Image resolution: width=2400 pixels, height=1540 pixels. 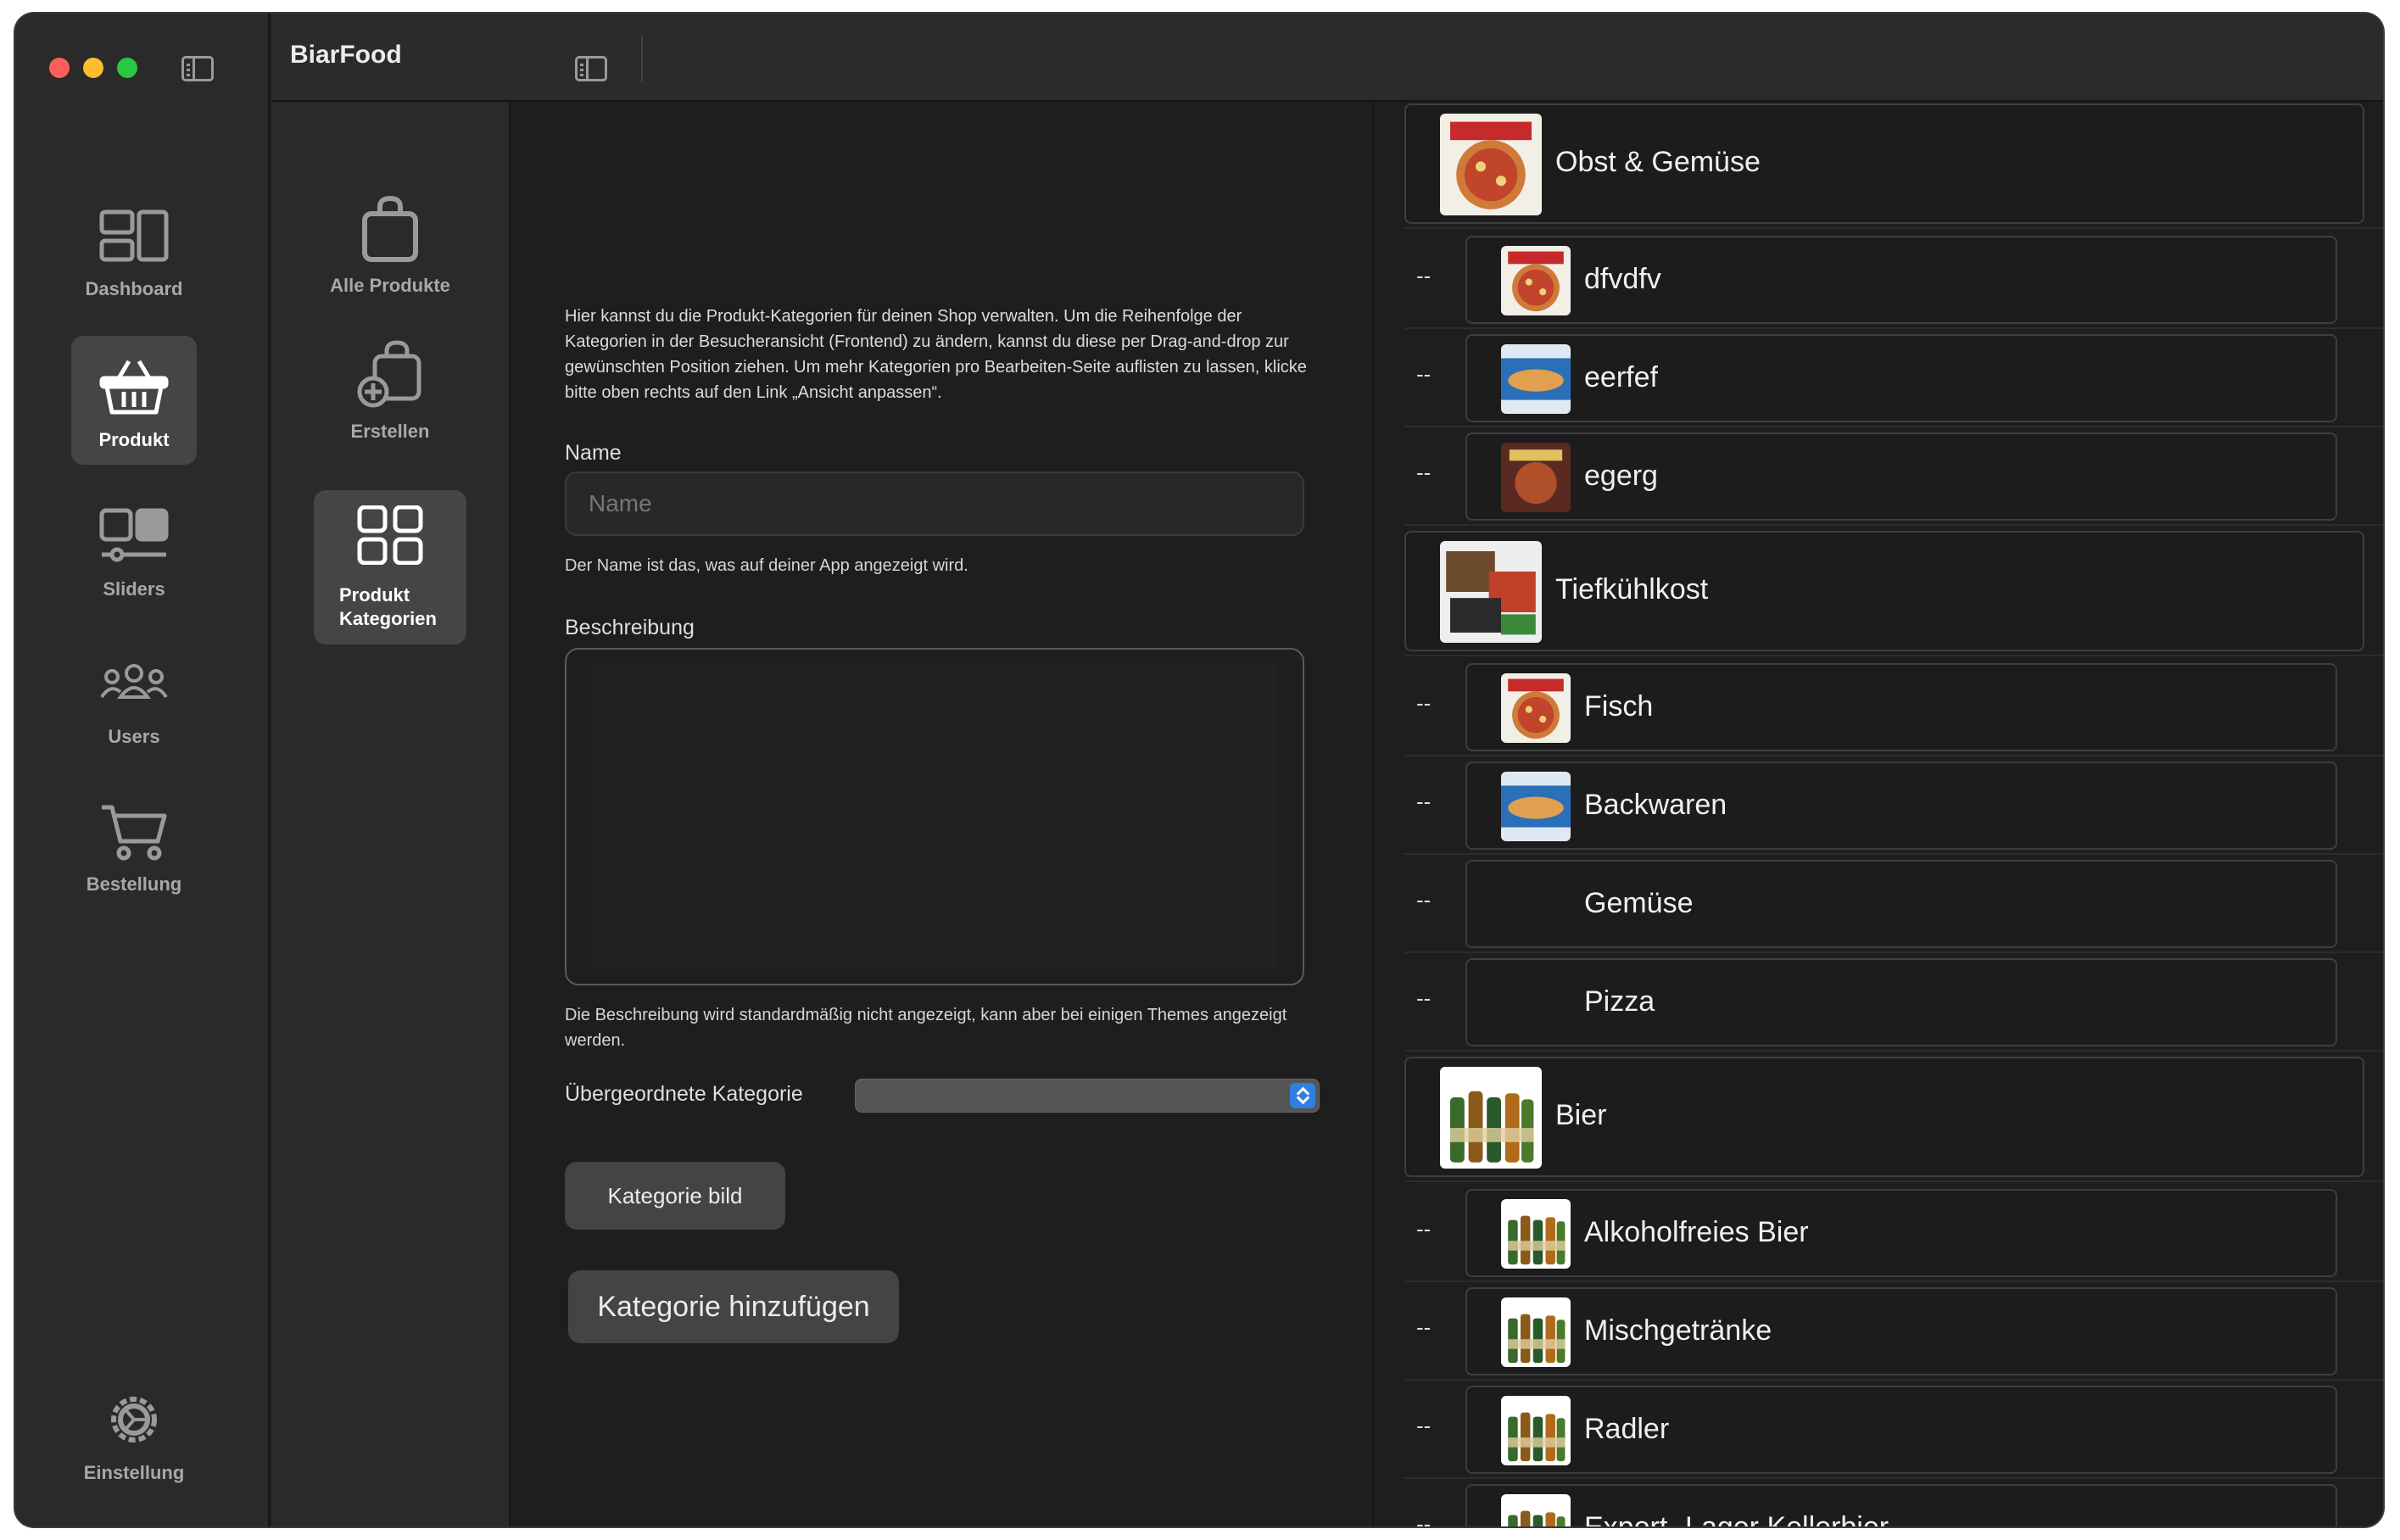 What do you see at coordinates (127, 68) in the screenshot?
I see `zoom-window-button` at bounding box center [127, 68].